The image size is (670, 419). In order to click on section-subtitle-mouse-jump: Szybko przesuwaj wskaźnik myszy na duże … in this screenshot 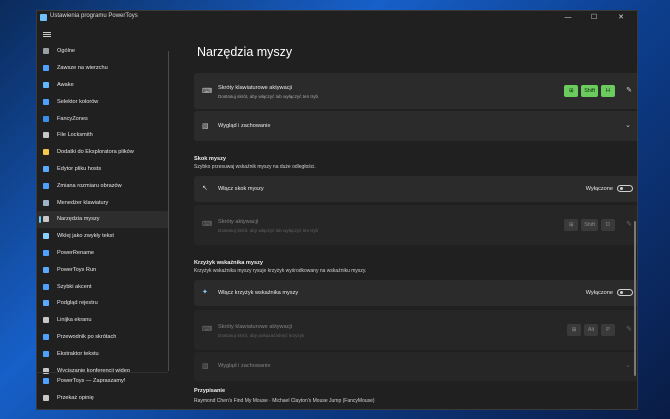, I will do `click(255, 167)`.